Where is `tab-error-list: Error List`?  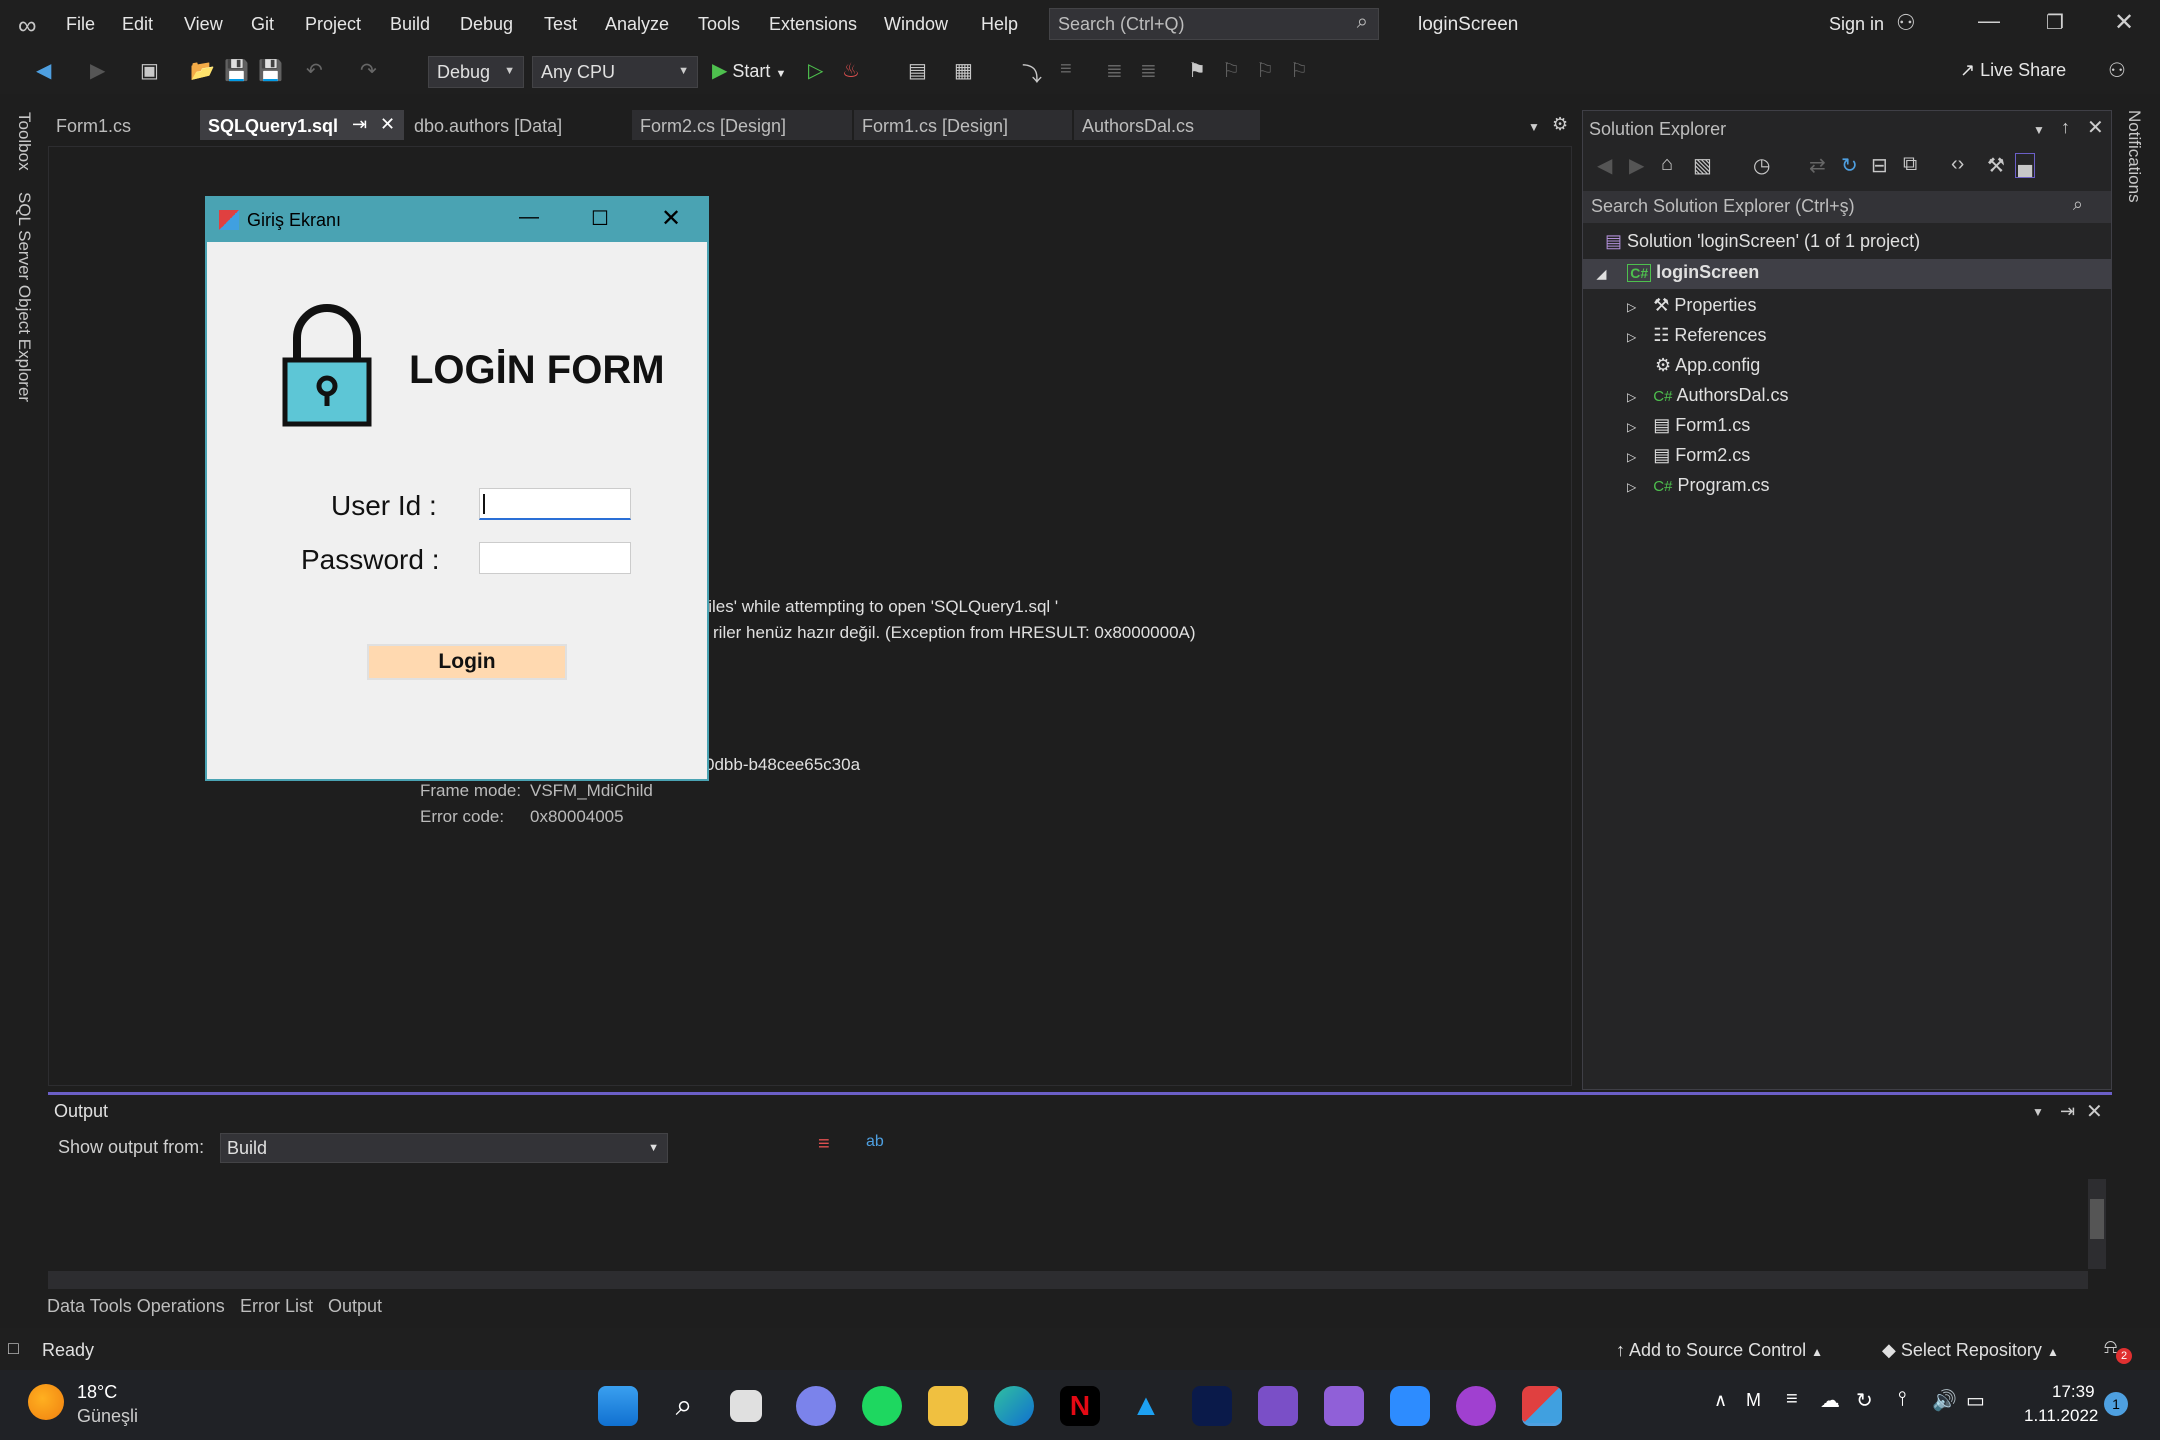
tab-error-list: Error List is located at coordinates (276, 1306).